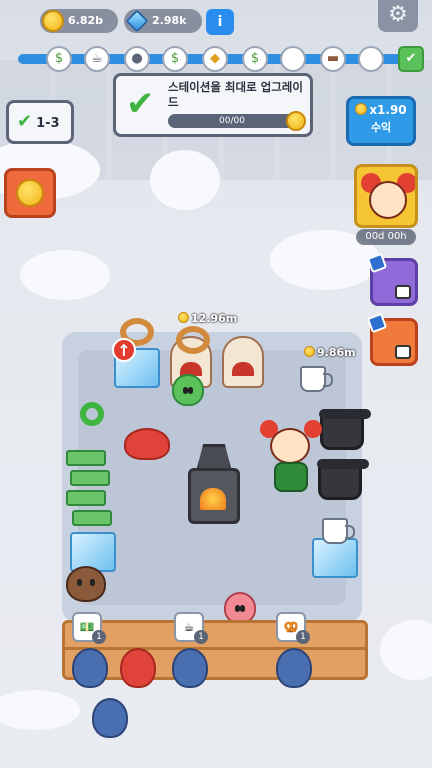  Describe the element at coordinates (124, 350) in the screenshot. I see `upgrade-arrow-icon: ↑` at that location.